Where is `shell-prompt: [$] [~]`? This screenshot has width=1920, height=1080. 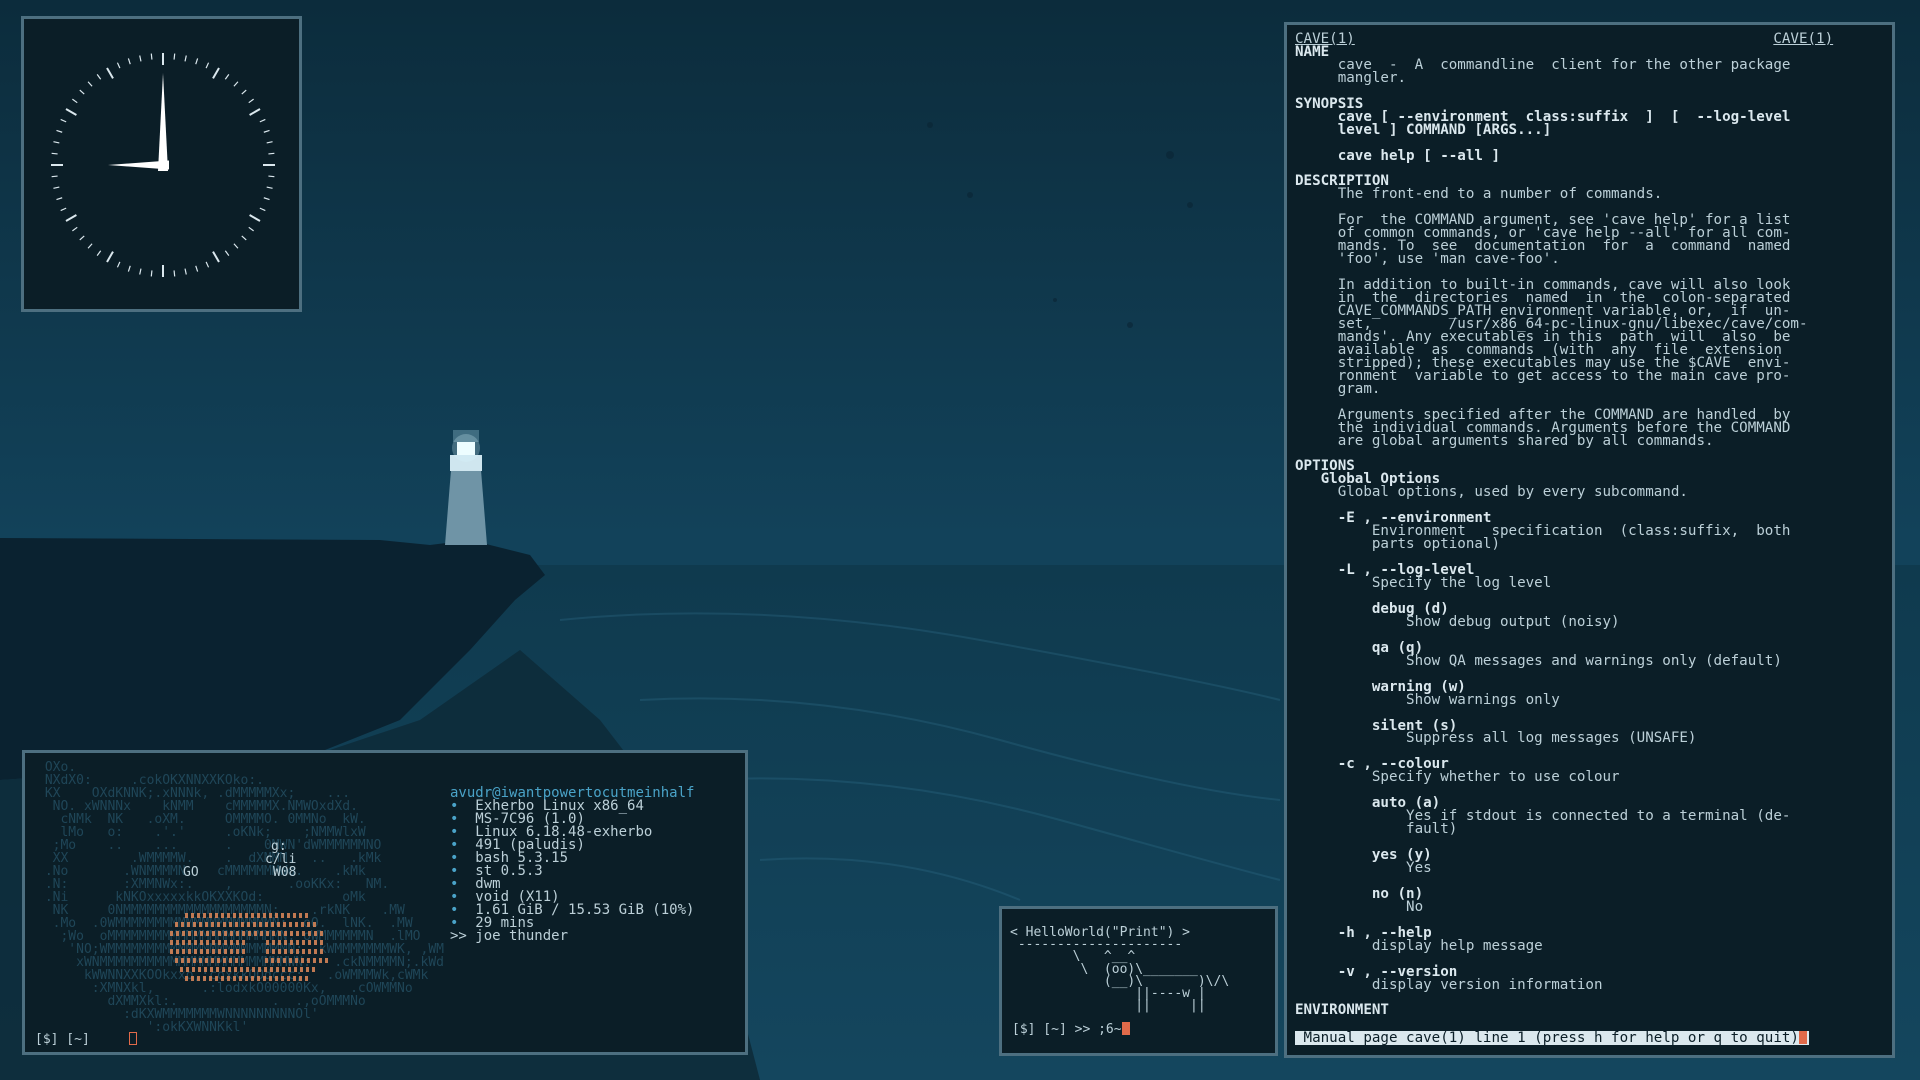 shell-prompt: [$] [~] is located at coordinates (86, 1039).